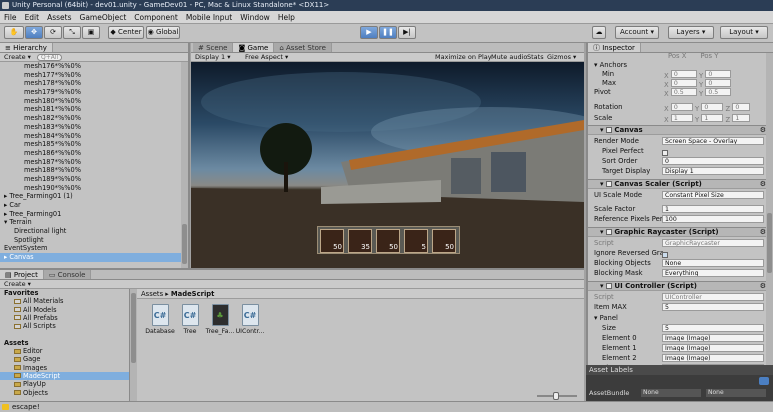 This screenshot has height=412, width=773. What do you see at coordinates (91, 188) in the screenshot?
I see `hierarchy-item: mesh190*%%0%` at bounding box center [91, 188].